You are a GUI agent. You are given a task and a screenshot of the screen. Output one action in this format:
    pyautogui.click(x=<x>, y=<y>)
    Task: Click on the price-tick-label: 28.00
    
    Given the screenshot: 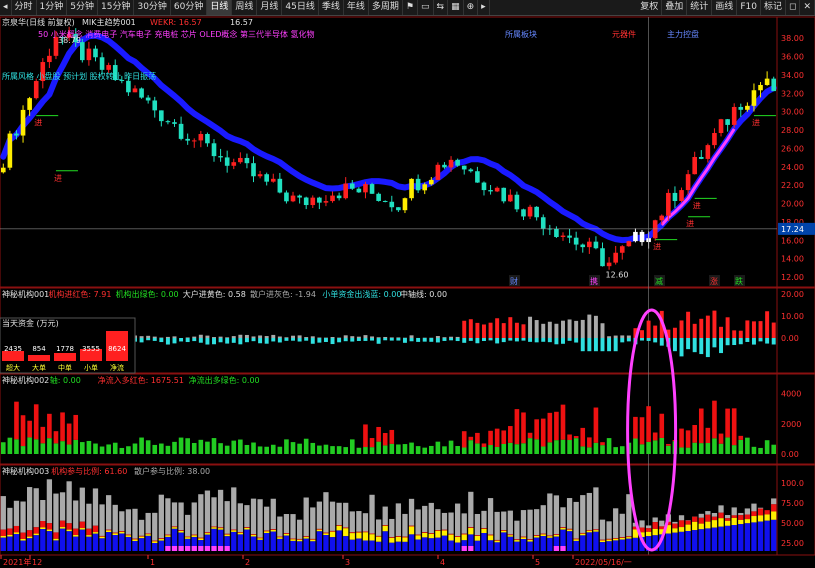 What is the action you would take?
    pyautogui.click(x=792, y=130)
    